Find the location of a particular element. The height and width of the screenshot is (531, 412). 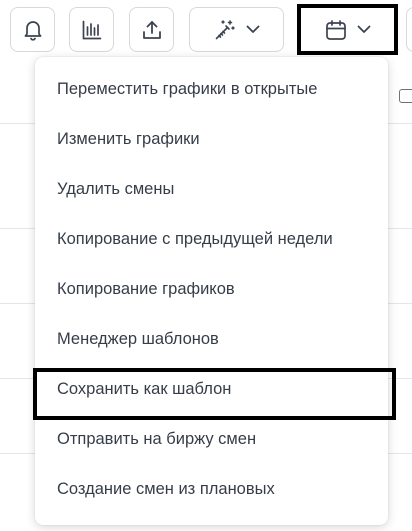

menu-item-create-from-planned: Создание смен из плановых is located at coordinates (211, 489).